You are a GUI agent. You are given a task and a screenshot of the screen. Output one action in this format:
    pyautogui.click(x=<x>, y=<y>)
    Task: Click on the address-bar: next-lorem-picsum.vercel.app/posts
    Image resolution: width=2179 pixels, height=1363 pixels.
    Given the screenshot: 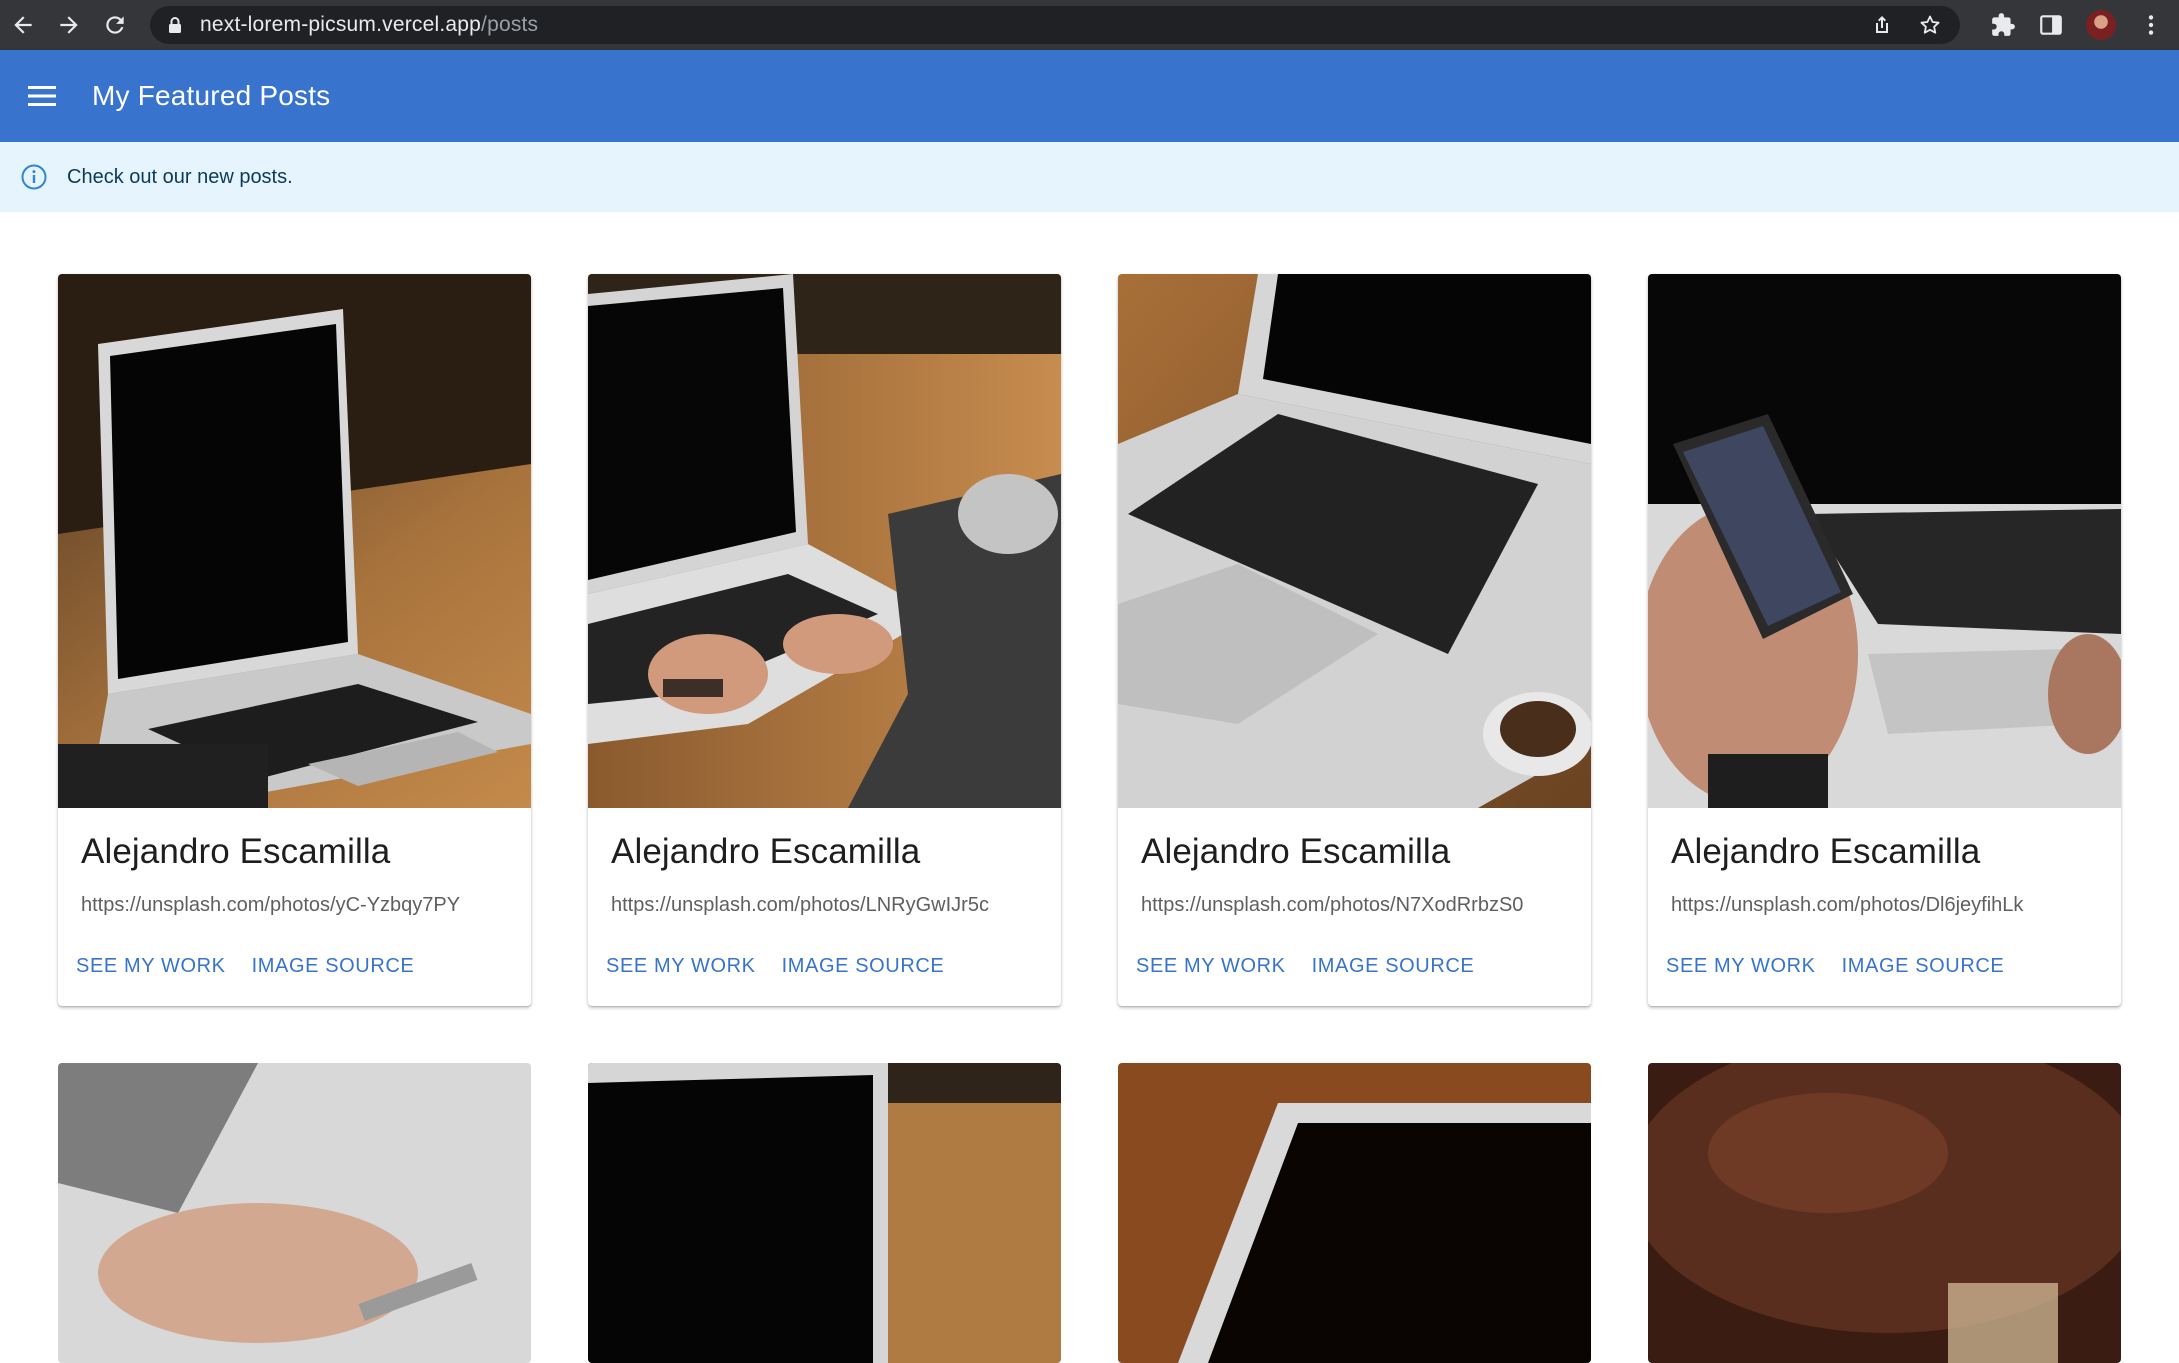 What is the action you would take?
    pyautogui.click(x=1055, y=25)
    